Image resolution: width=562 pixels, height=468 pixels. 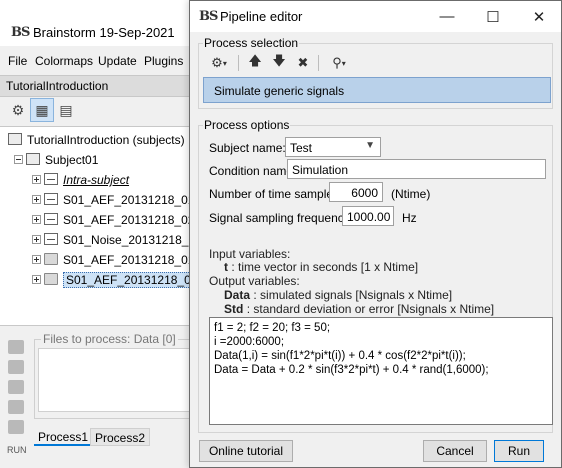 What do you see at coordinates (33, 159) in the screenshot?
I see `subject-icon` at bounding box center [33, 159].